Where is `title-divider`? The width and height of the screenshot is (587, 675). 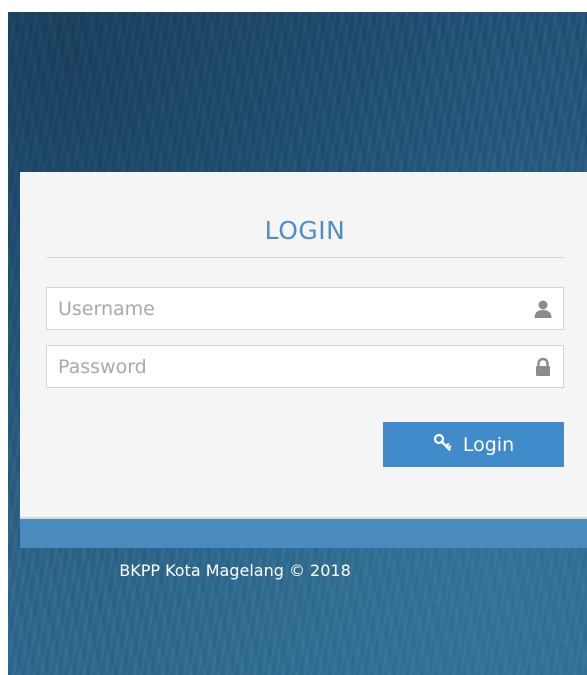 title-divider is located at coordinates (305, 257).